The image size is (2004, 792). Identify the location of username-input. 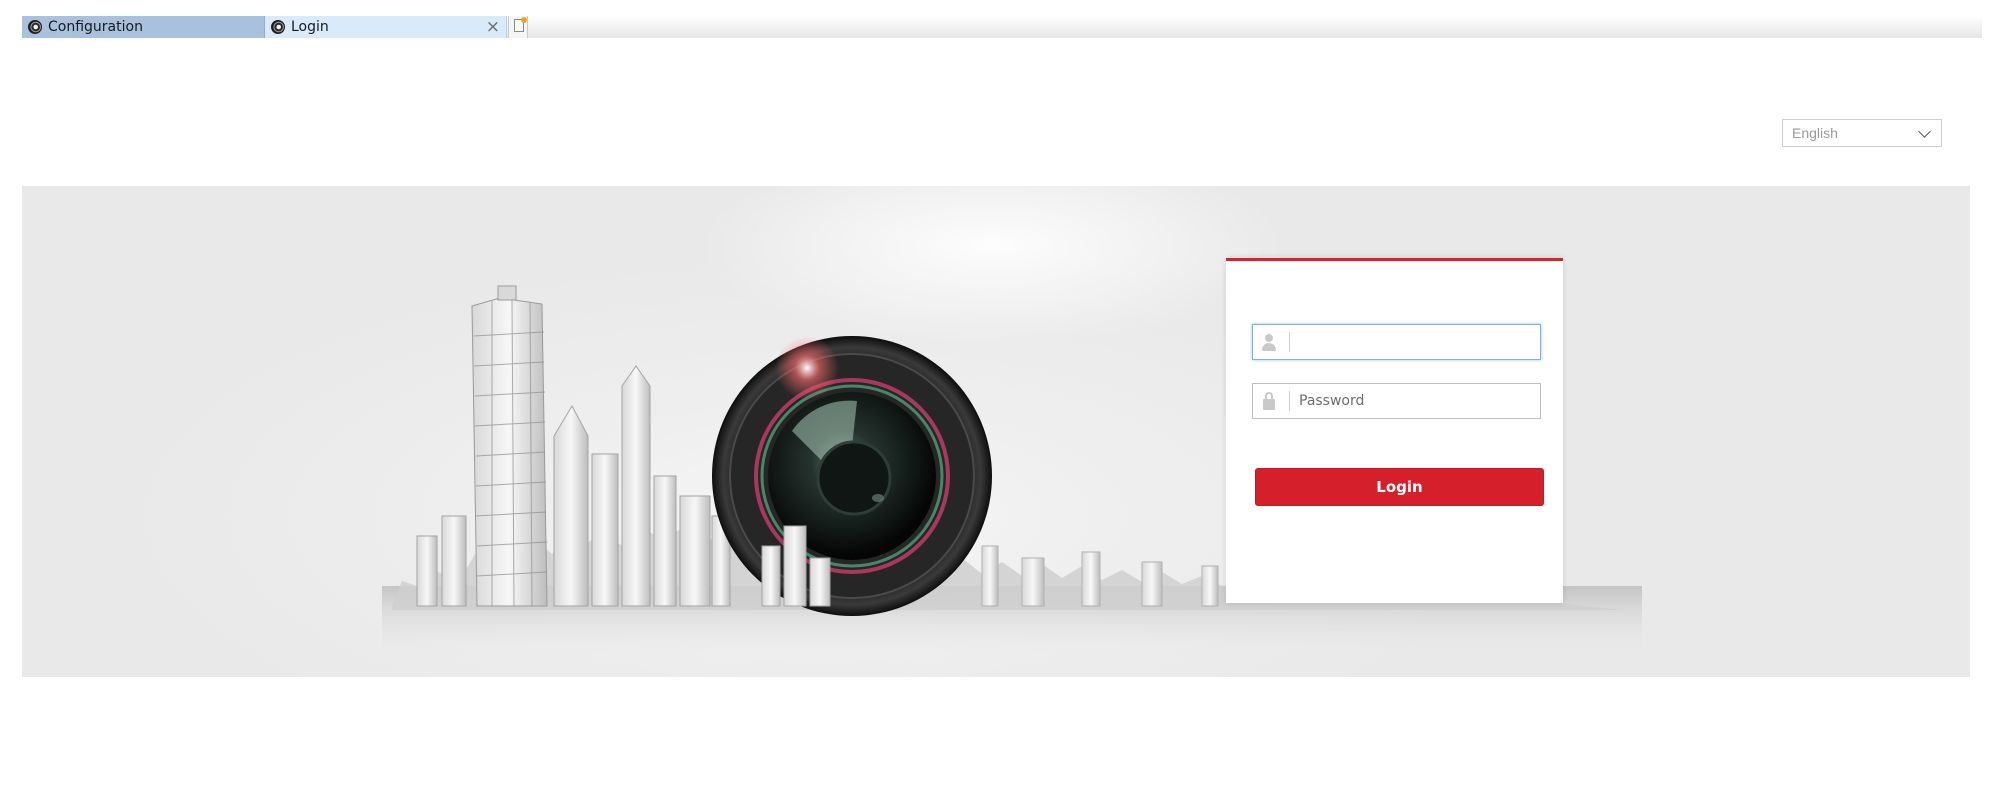
(1415, 342).